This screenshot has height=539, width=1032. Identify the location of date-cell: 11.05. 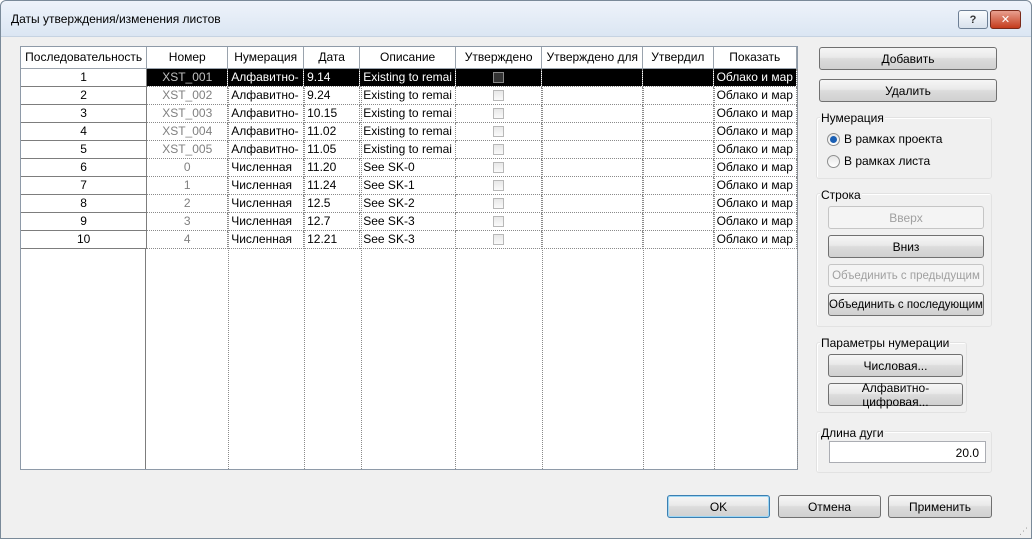
(332, 149).